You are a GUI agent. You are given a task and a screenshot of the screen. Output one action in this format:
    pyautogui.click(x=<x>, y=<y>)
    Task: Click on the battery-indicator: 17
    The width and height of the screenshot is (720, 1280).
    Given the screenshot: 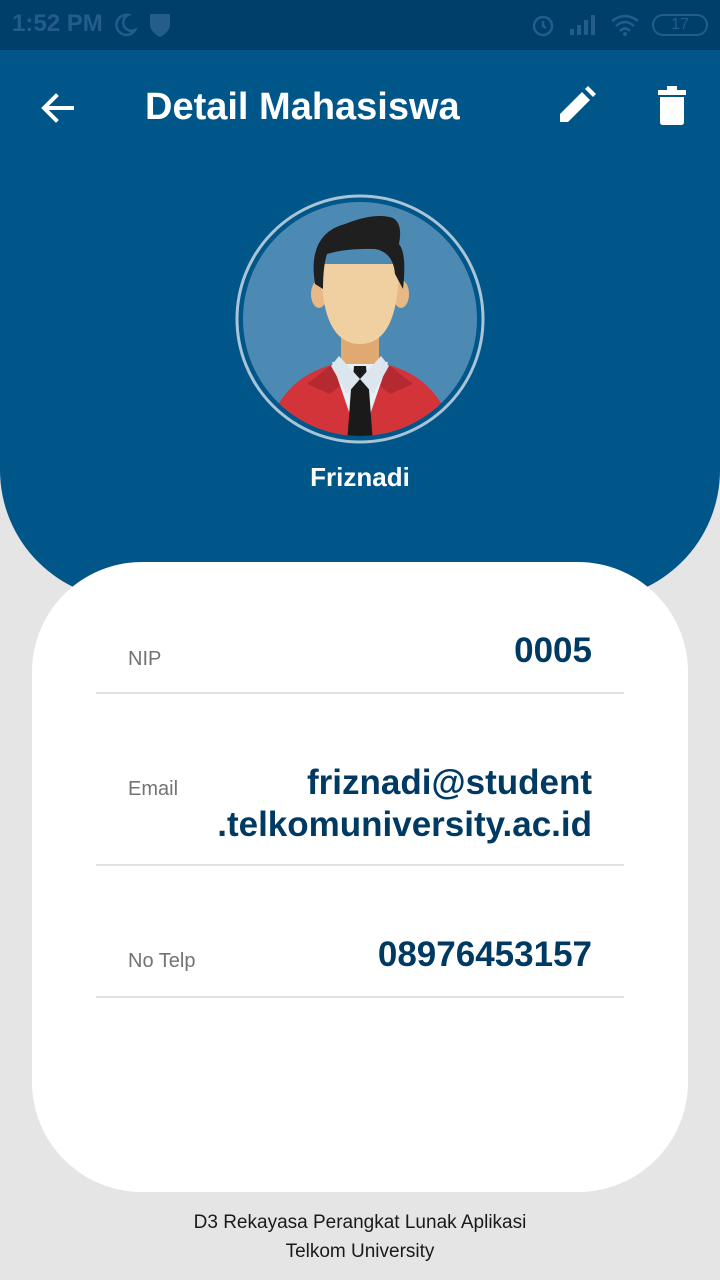 What is the action you would take?
    pyautogui.click(x=680, y=25)
    